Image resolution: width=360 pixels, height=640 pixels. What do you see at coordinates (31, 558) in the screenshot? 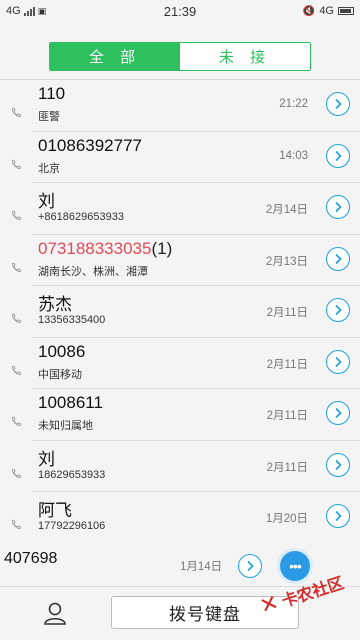
I see `call-name: 407698` at bounding box center [31, 558].